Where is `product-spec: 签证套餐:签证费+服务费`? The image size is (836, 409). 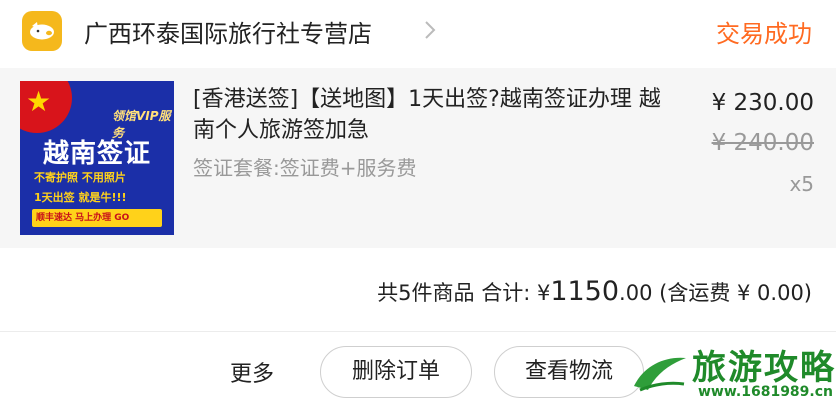
product-spec: 签证套餐:签证费+服务费 is located at coordinates (305, 168).